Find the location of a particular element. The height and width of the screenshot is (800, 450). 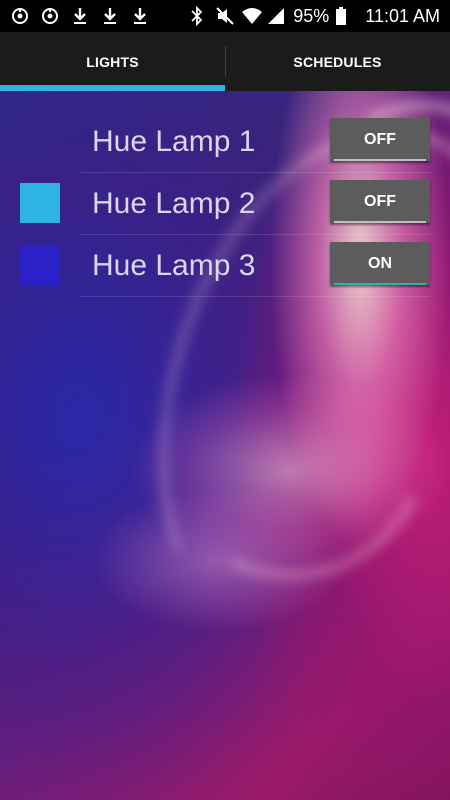

toggle-label: ON is located at coordinates (380, 263).